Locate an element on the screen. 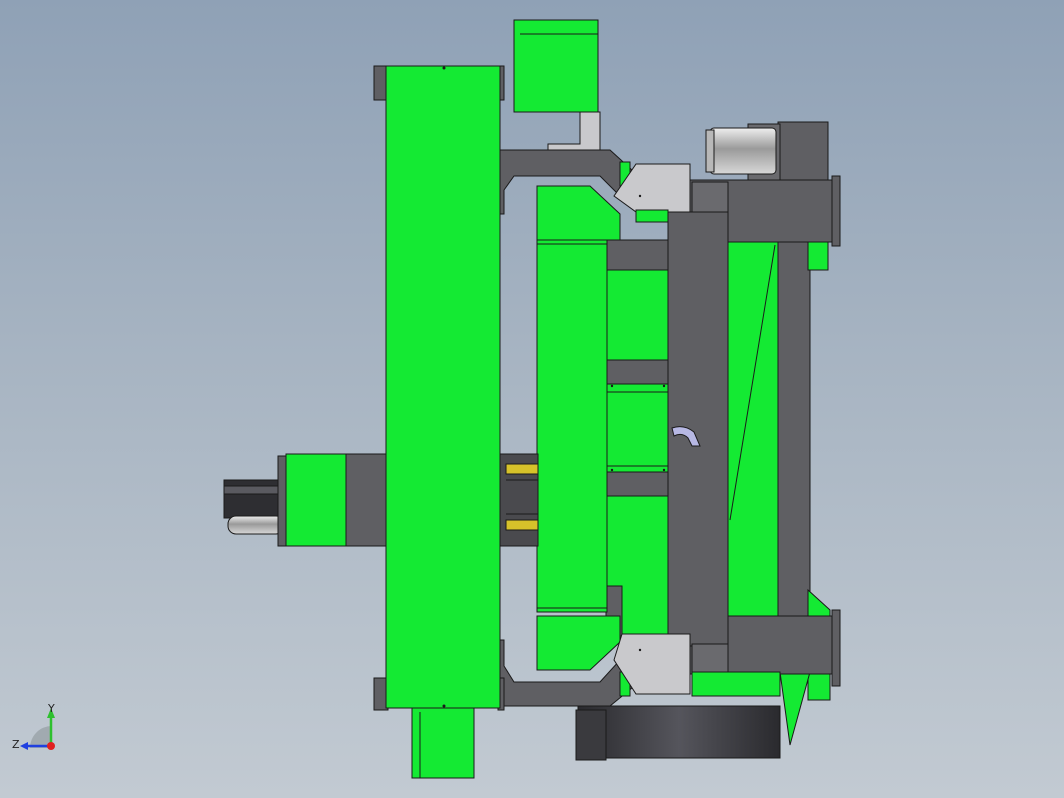 This screenshot has width=1064, height=798. z-axis-label: Z is located at coordinates (16, 744).